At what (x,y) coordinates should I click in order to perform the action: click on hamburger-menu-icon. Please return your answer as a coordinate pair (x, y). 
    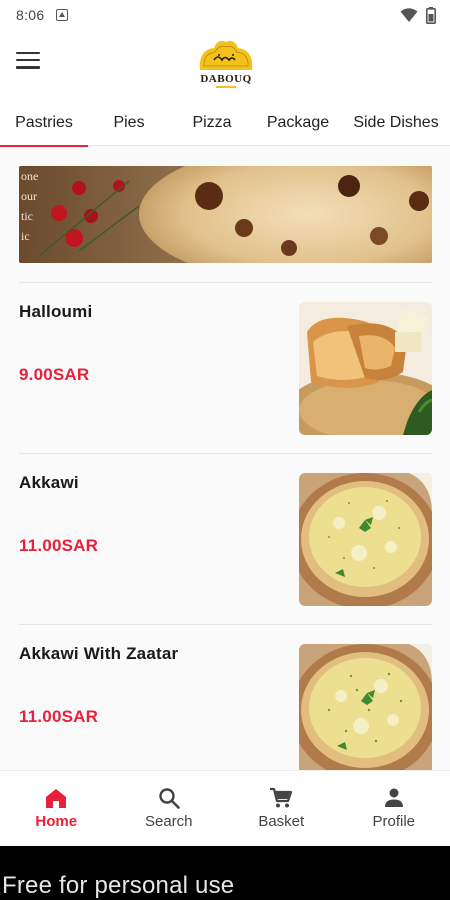
    Looking at the image, I should click on (28, 62).